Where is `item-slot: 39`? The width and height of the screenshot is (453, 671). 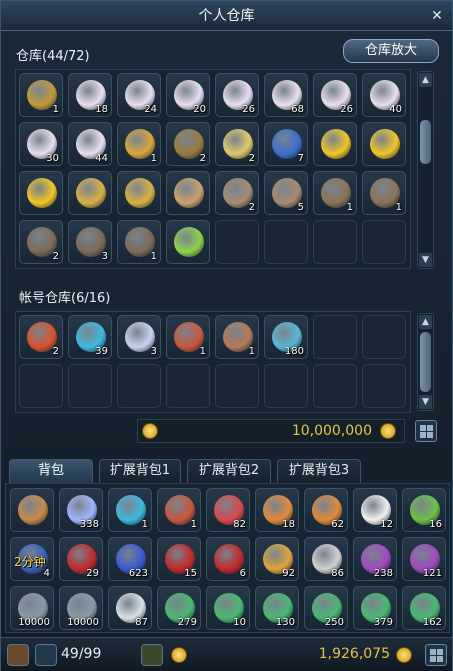 item-slot: 39 is located at coordinates (90, 337).